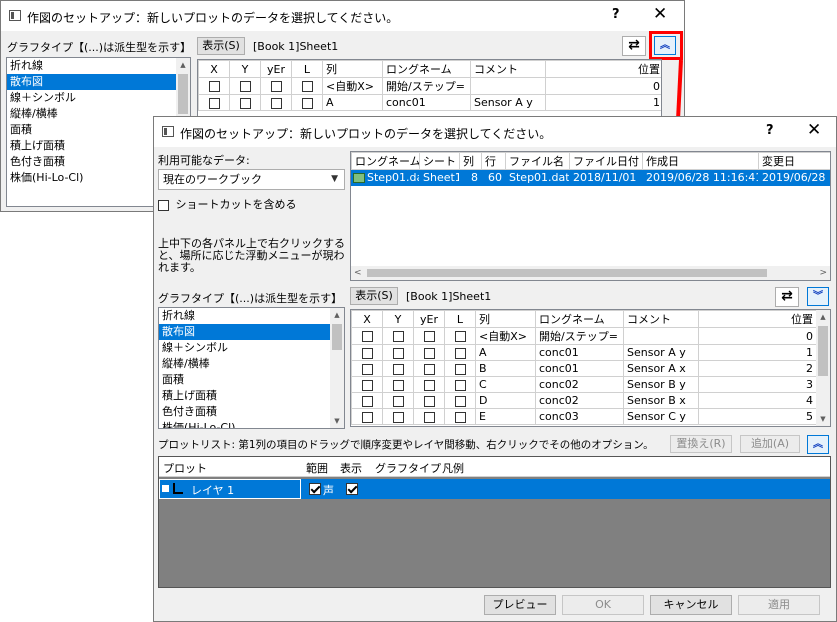  Describe the element at coordinates (494, 489) in the screenshot. I see `plot-row-layer: レイヤ 1 声` at that location.